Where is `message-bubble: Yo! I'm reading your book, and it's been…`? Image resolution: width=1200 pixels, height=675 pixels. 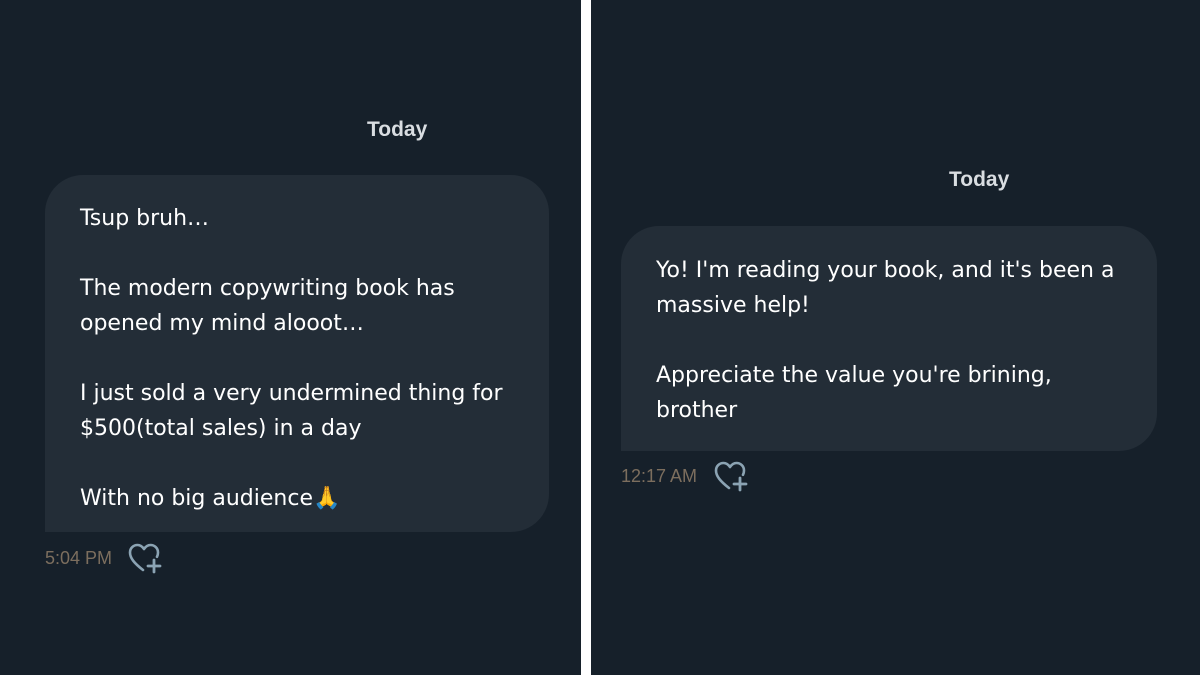 message-bubble: Yo! I'm reading your book, and it's been… is located at coordinates (889, 338).